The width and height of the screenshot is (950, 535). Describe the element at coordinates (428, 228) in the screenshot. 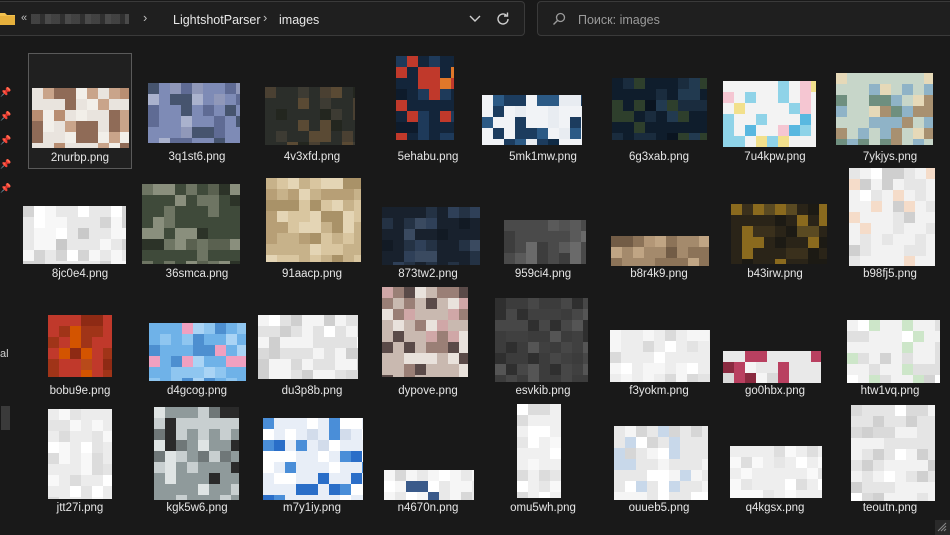

I see `file-item: 873tw2.png` at that location.